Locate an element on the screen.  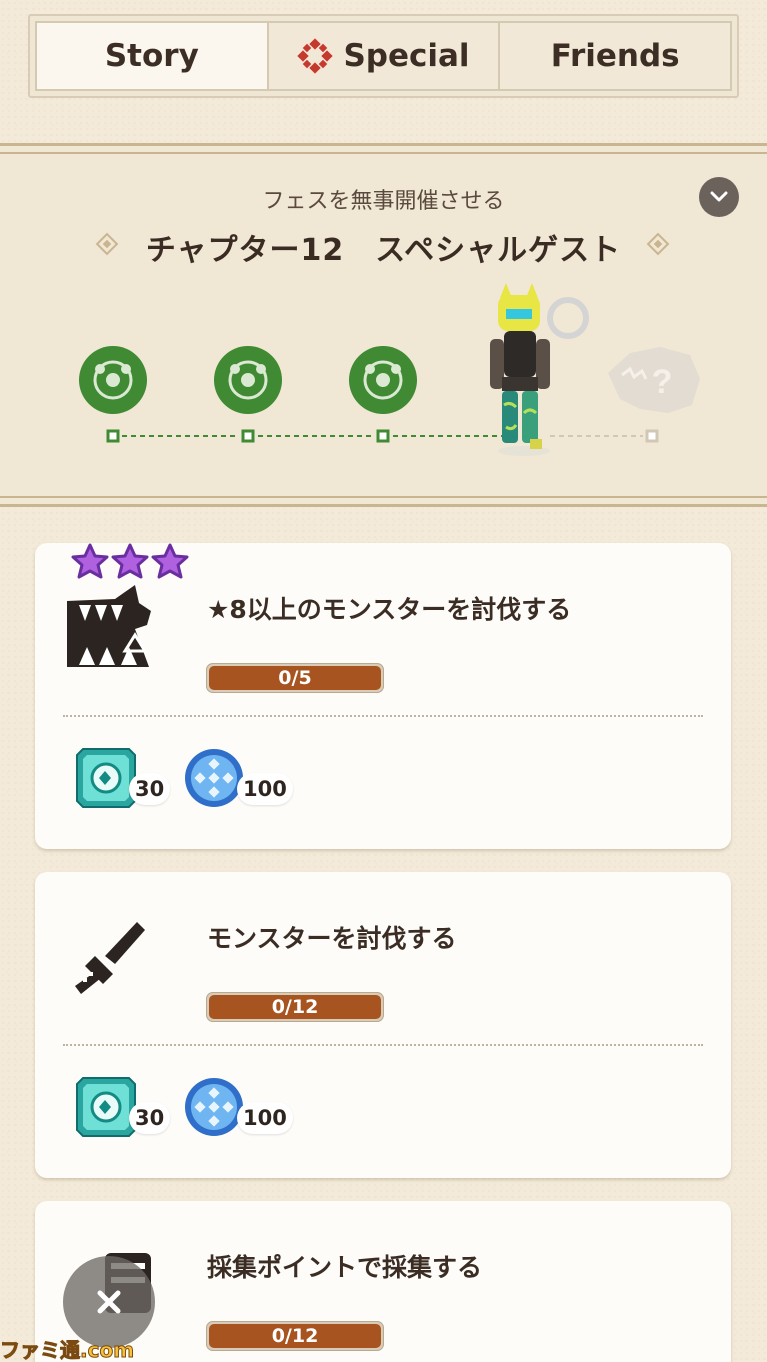
tab-friends-label: Friends is located at coordinates (615, 56).